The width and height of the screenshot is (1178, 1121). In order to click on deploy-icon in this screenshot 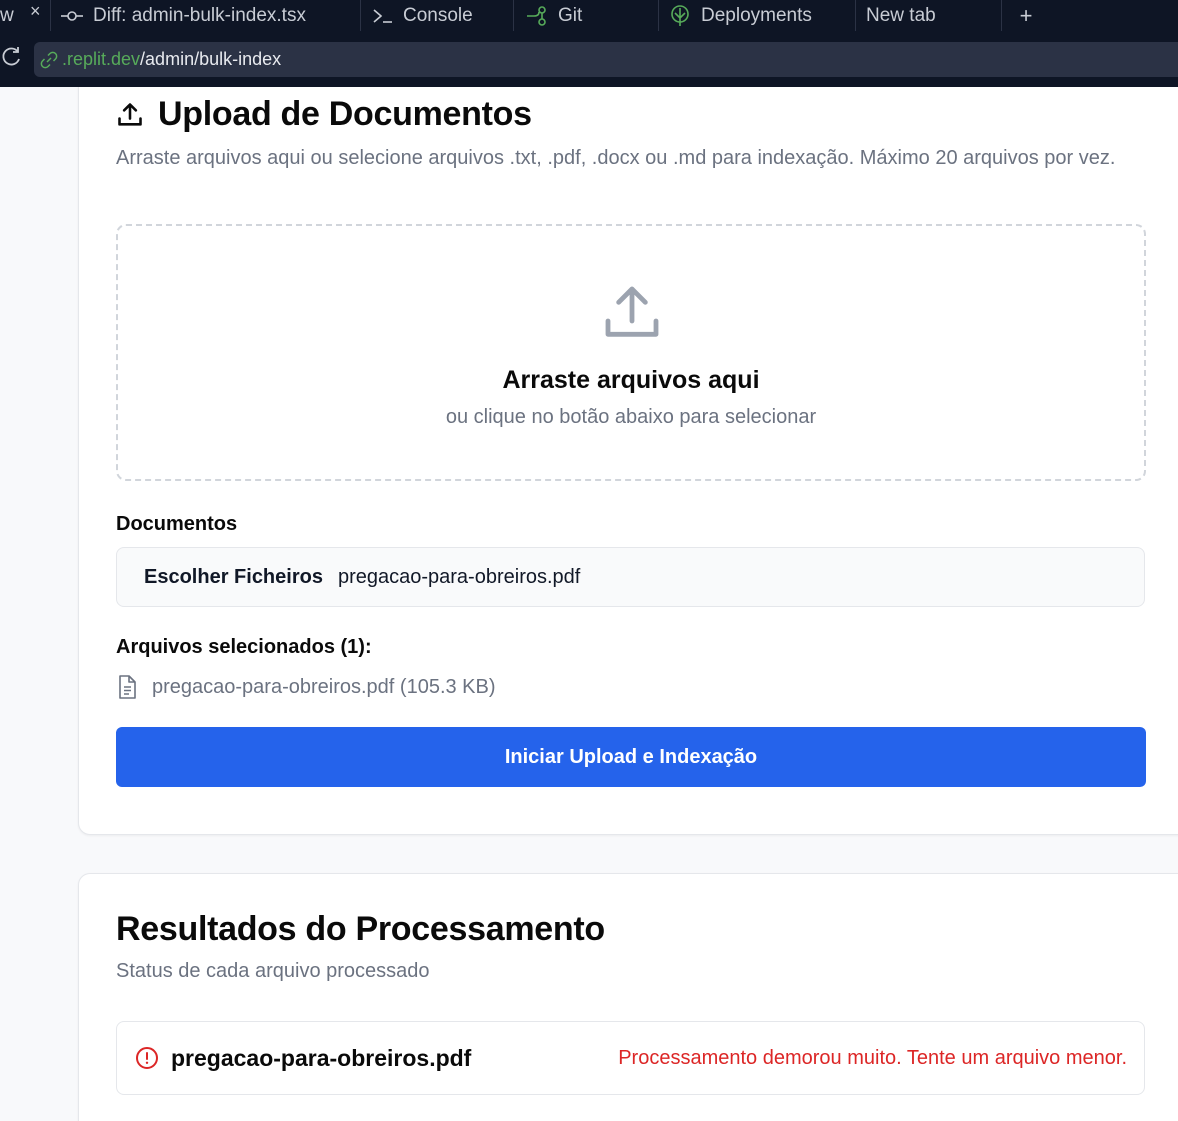, I will do `click(680, 15)`.